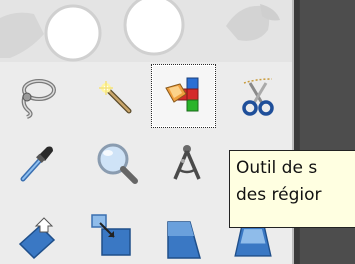  I want to click on eyedropper-icon, so click(36, 164).